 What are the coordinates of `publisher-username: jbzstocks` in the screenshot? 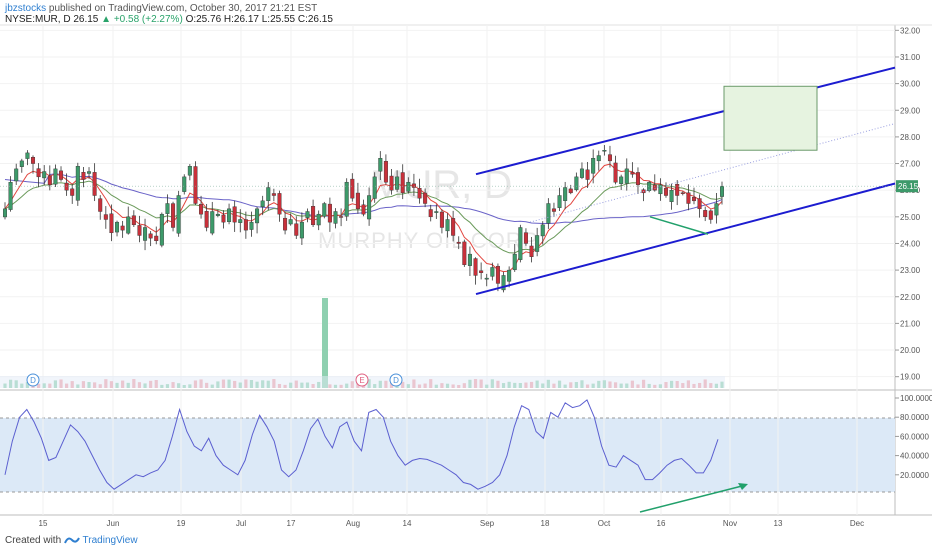 It's located at (25, 8).